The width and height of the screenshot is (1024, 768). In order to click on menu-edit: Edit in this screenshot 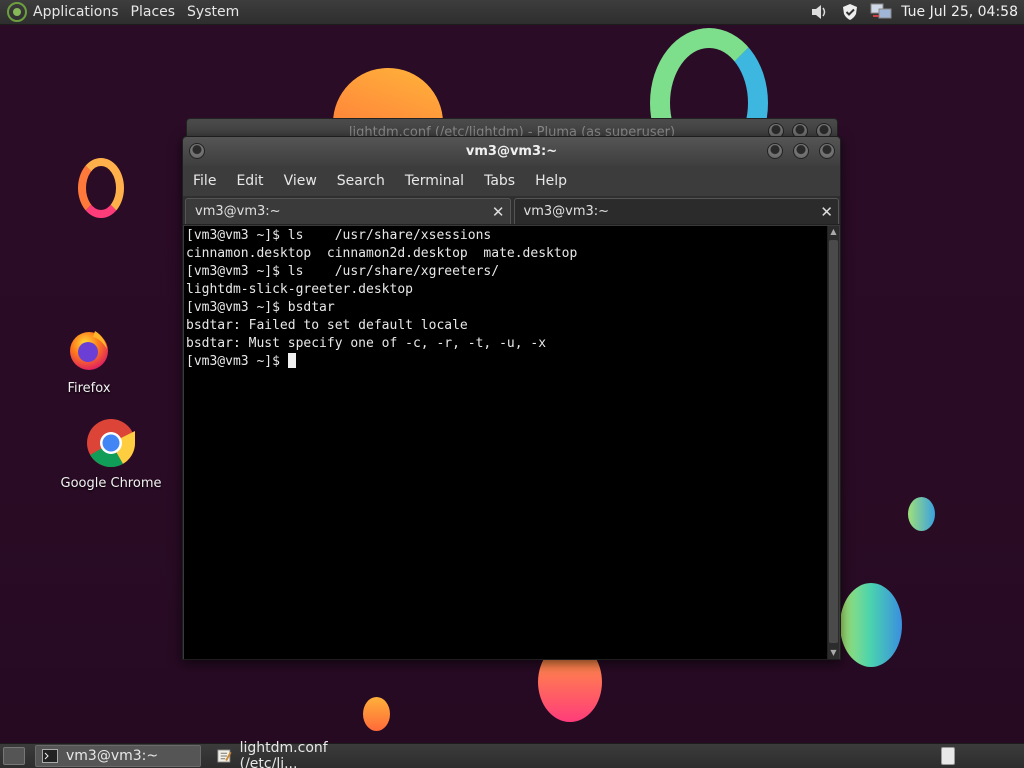, I will do `click(249, 181)`.